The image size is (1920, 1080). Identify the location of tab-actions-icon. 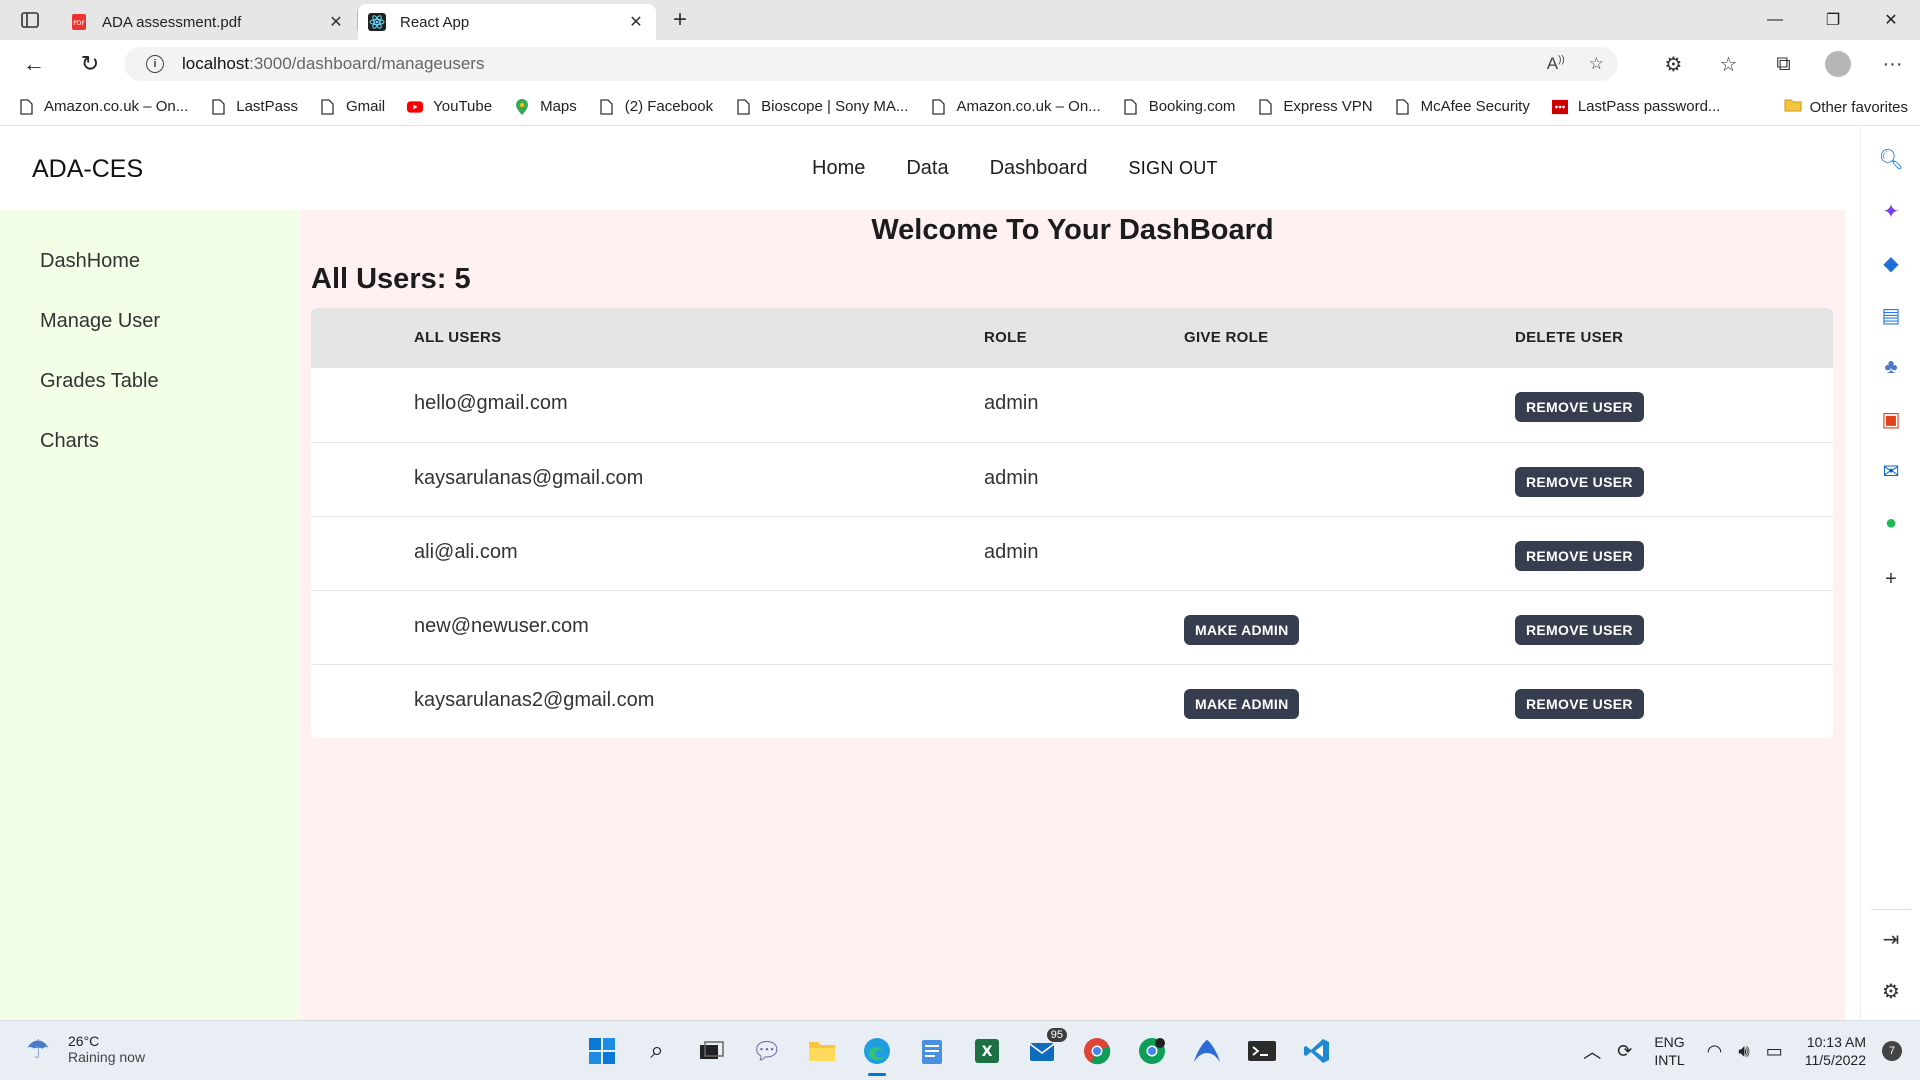
(30, 20).